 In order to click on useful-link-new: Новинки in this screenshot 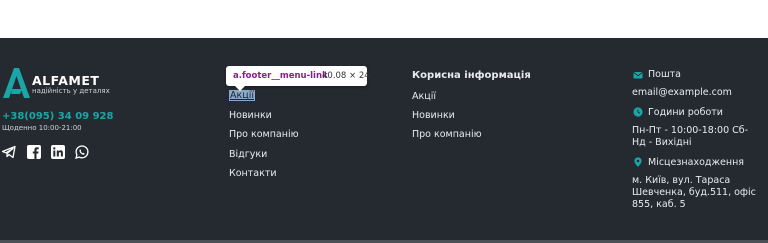, I will do `click(433, 115)`.